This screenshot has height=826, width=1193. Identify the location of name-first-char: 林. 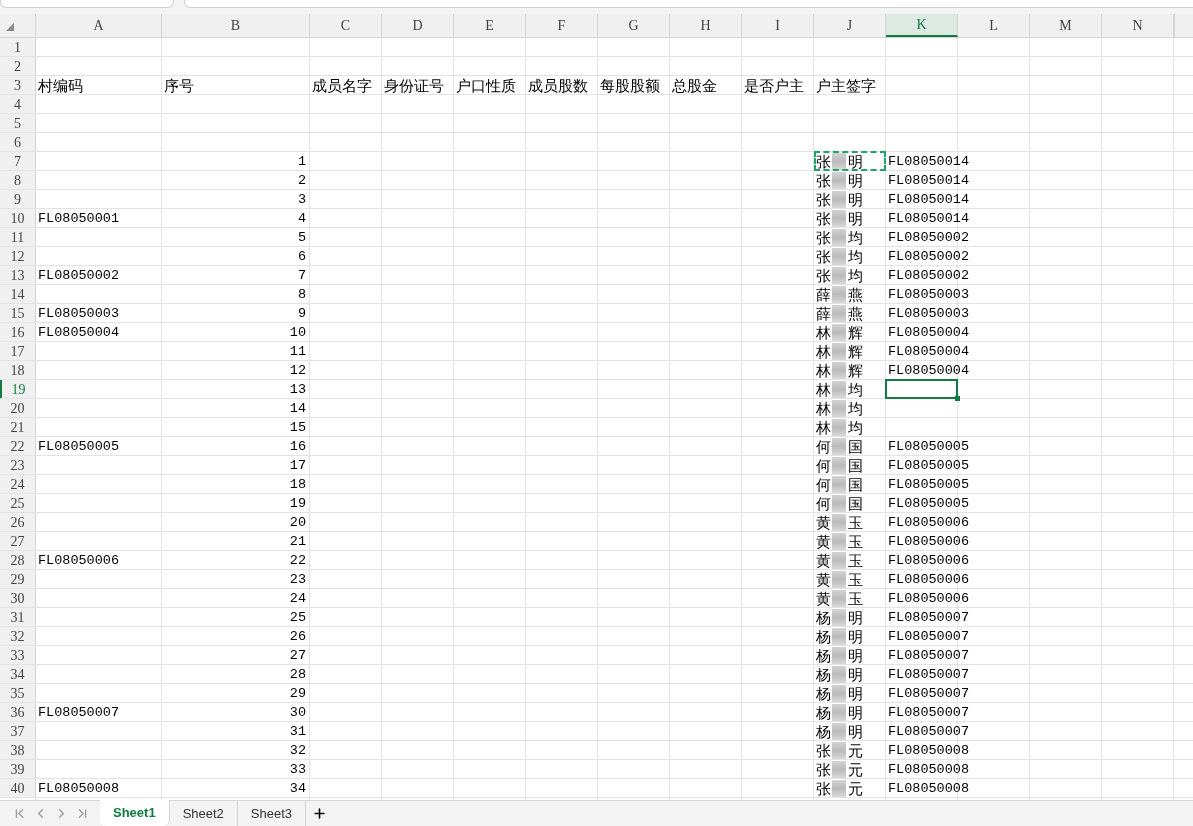
(823, 408).